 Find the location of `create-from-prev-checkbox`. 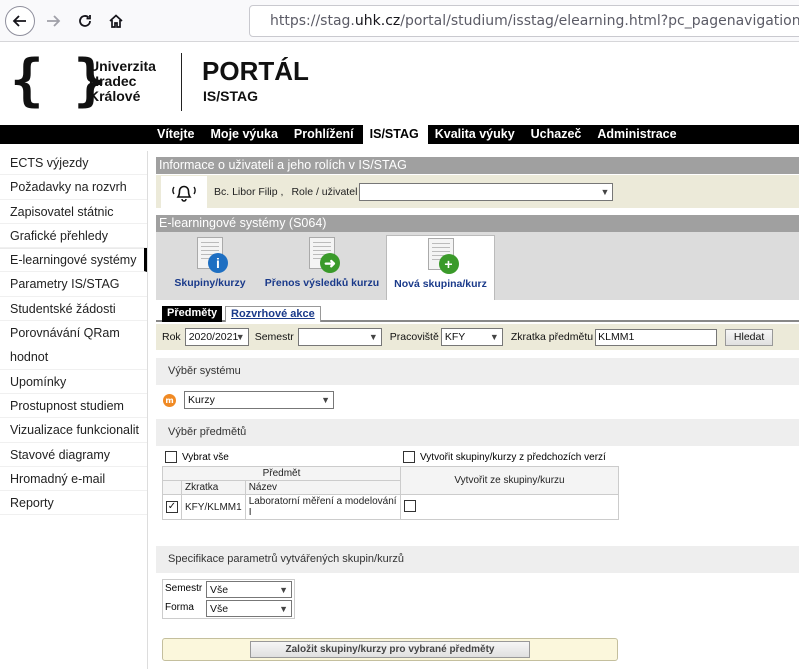

create-from-prev-checkbox is located at coordinates (409, 457).